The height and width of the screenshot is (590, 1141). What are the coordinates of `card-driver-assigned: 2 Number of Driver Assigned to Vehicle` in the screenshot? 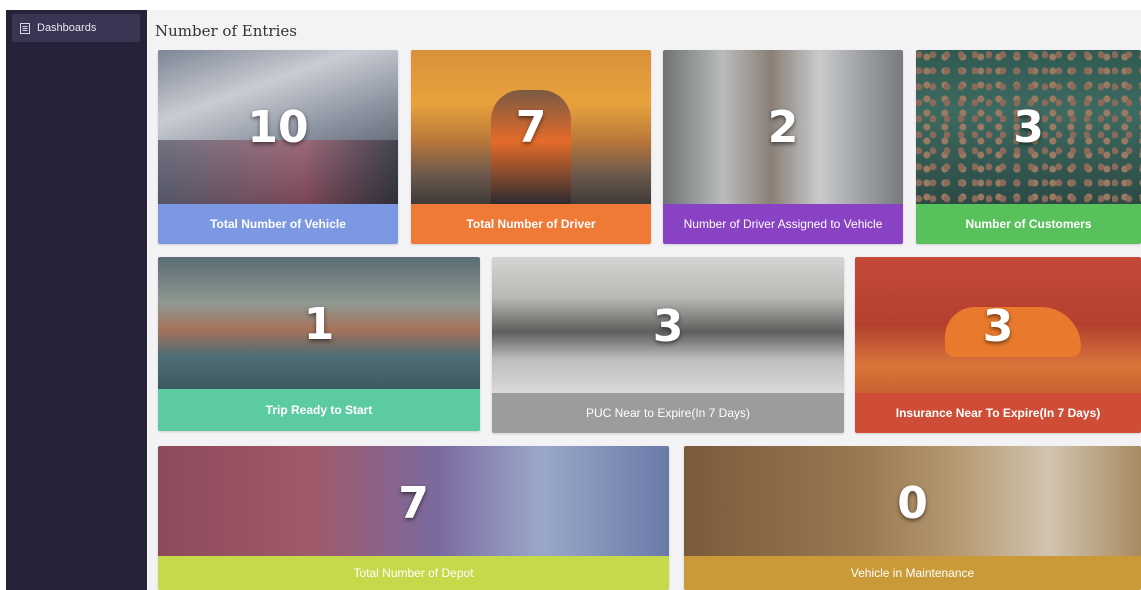 It's located at (783, 147).